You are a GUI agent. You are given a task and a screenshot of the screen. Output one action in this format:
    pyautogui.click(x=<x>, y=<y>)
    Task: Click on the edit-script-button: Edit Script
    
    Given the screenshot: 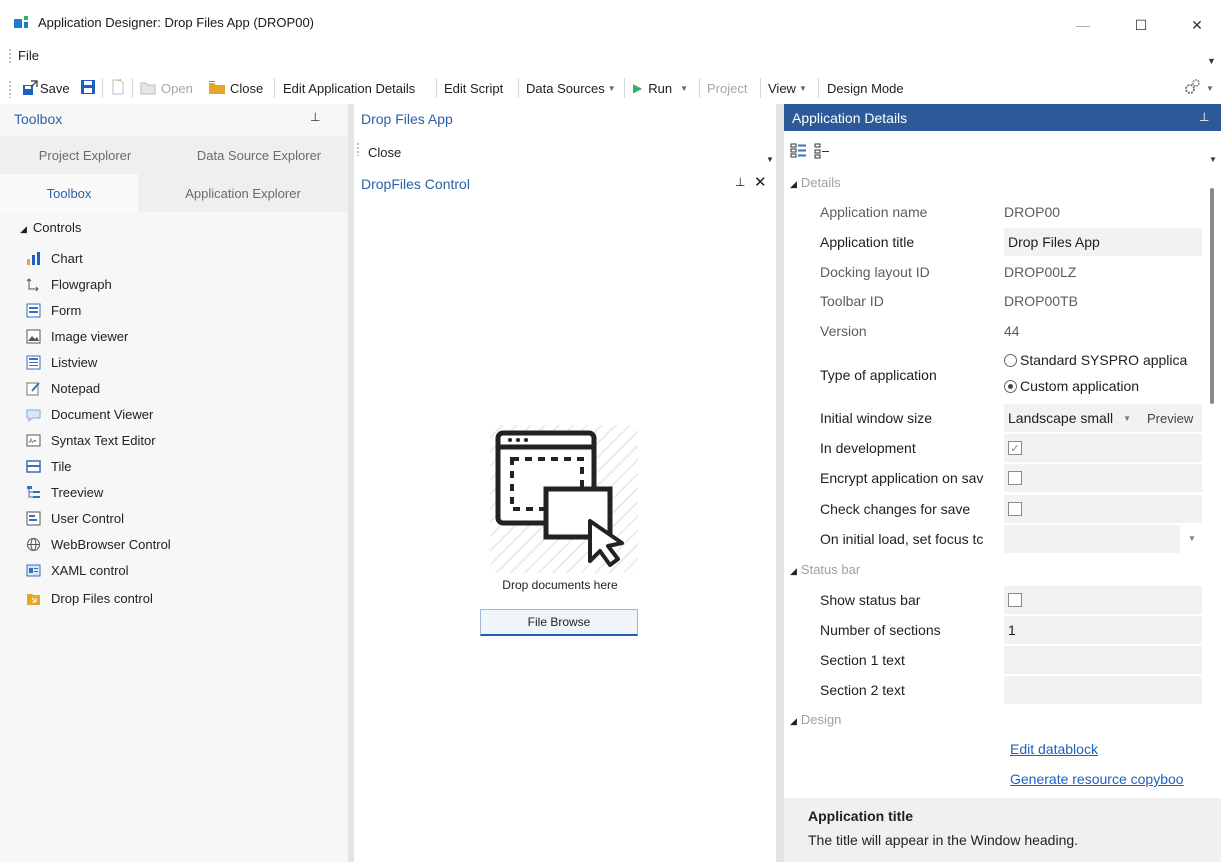 What is the action you would take?
    pyautogui.click(x=473, y=88)
    